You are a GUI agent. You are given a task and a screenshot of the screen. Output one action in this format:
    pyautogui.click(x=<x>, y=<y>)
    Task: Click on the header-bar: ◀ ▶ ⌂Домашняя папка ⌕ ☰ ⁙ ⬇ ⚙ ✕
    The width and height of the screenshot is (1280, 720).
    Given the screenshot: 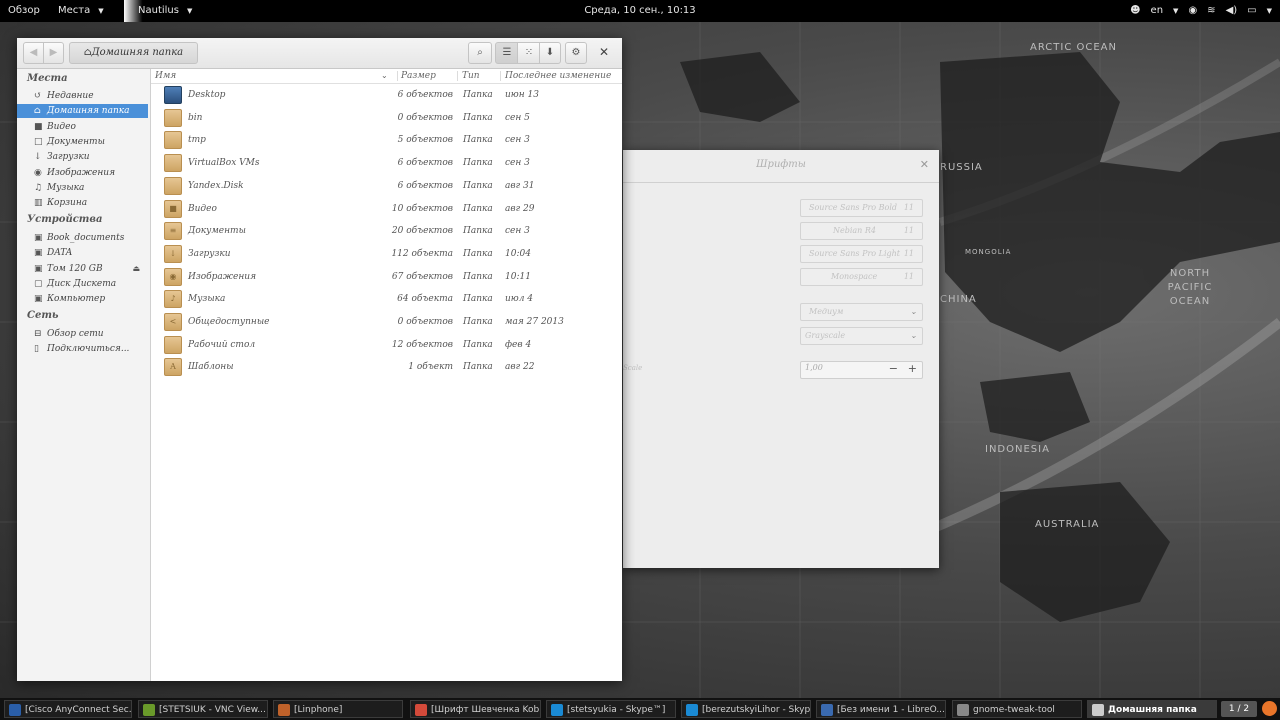 What is the action you would take?
    pyautogui.click(x=319, y=53)
    